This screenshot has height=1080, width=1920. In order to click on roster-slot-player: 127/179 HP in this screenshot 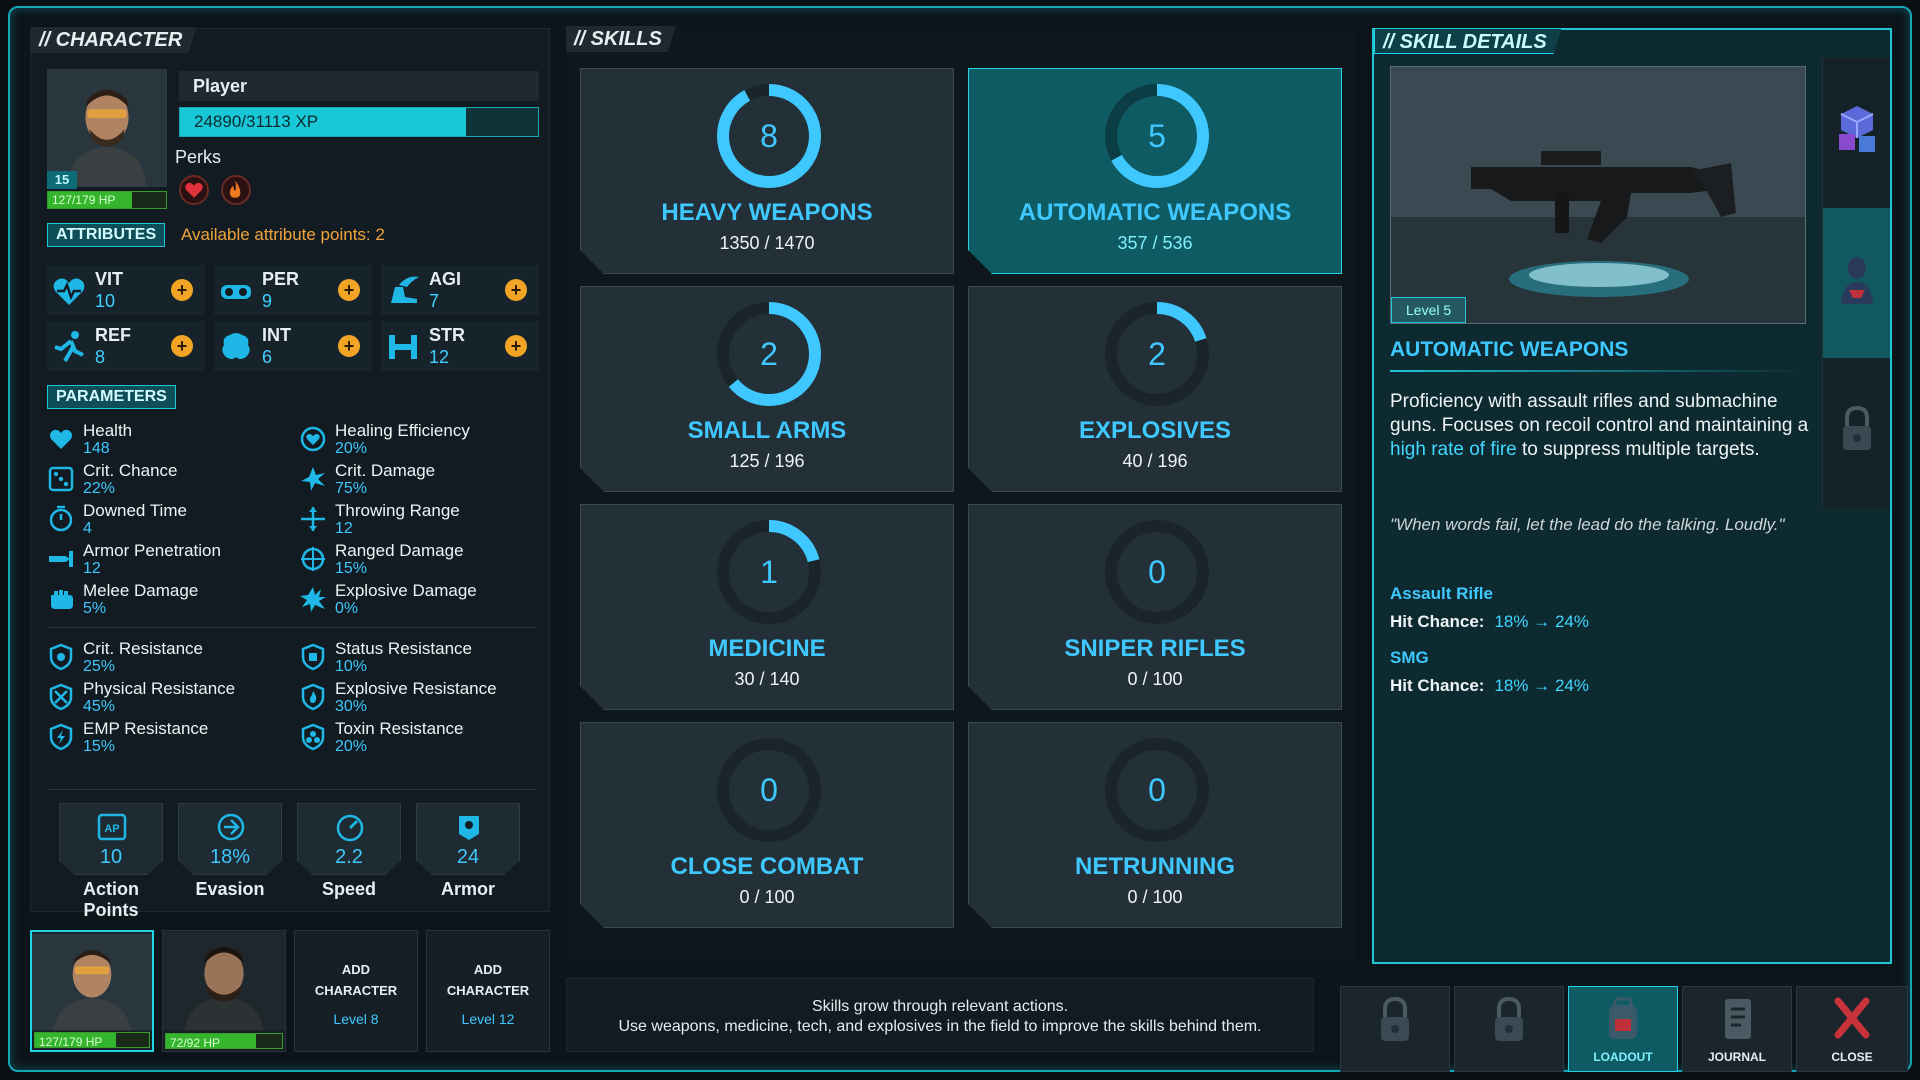, I will do `click(92, 991)`.